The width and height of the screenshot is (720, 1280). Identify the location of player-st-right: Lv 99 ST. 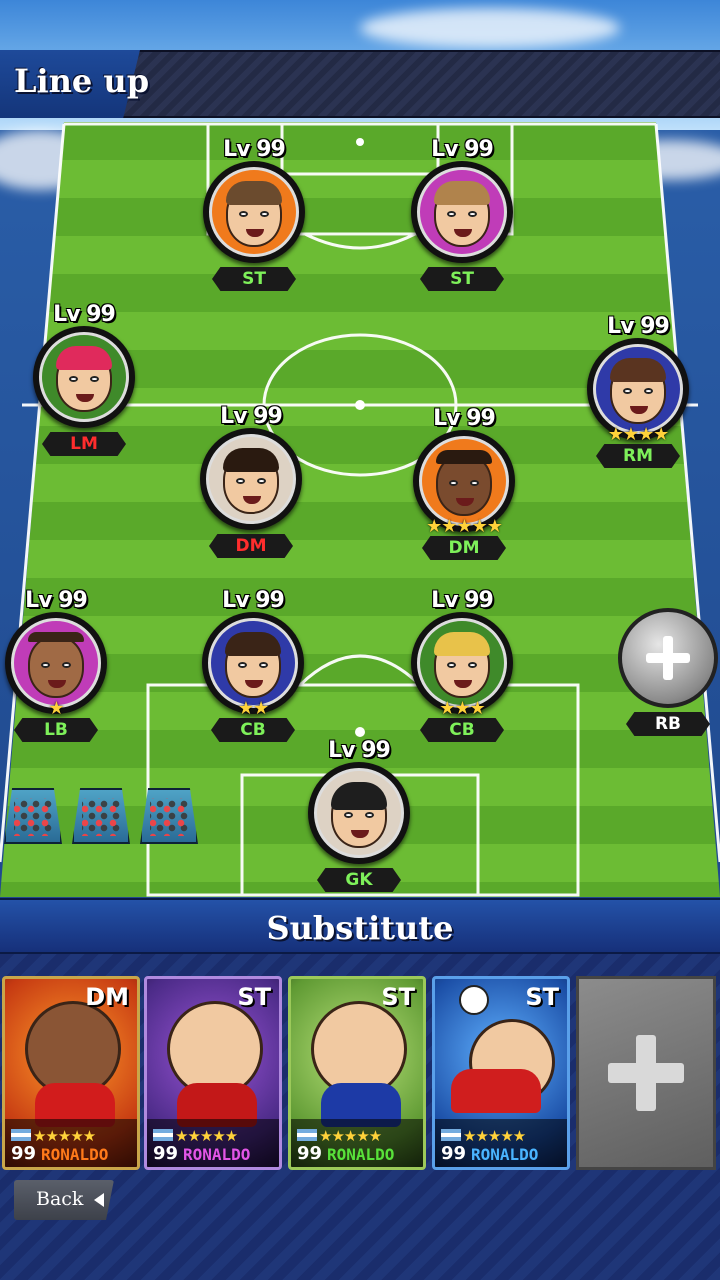
(462, 217).